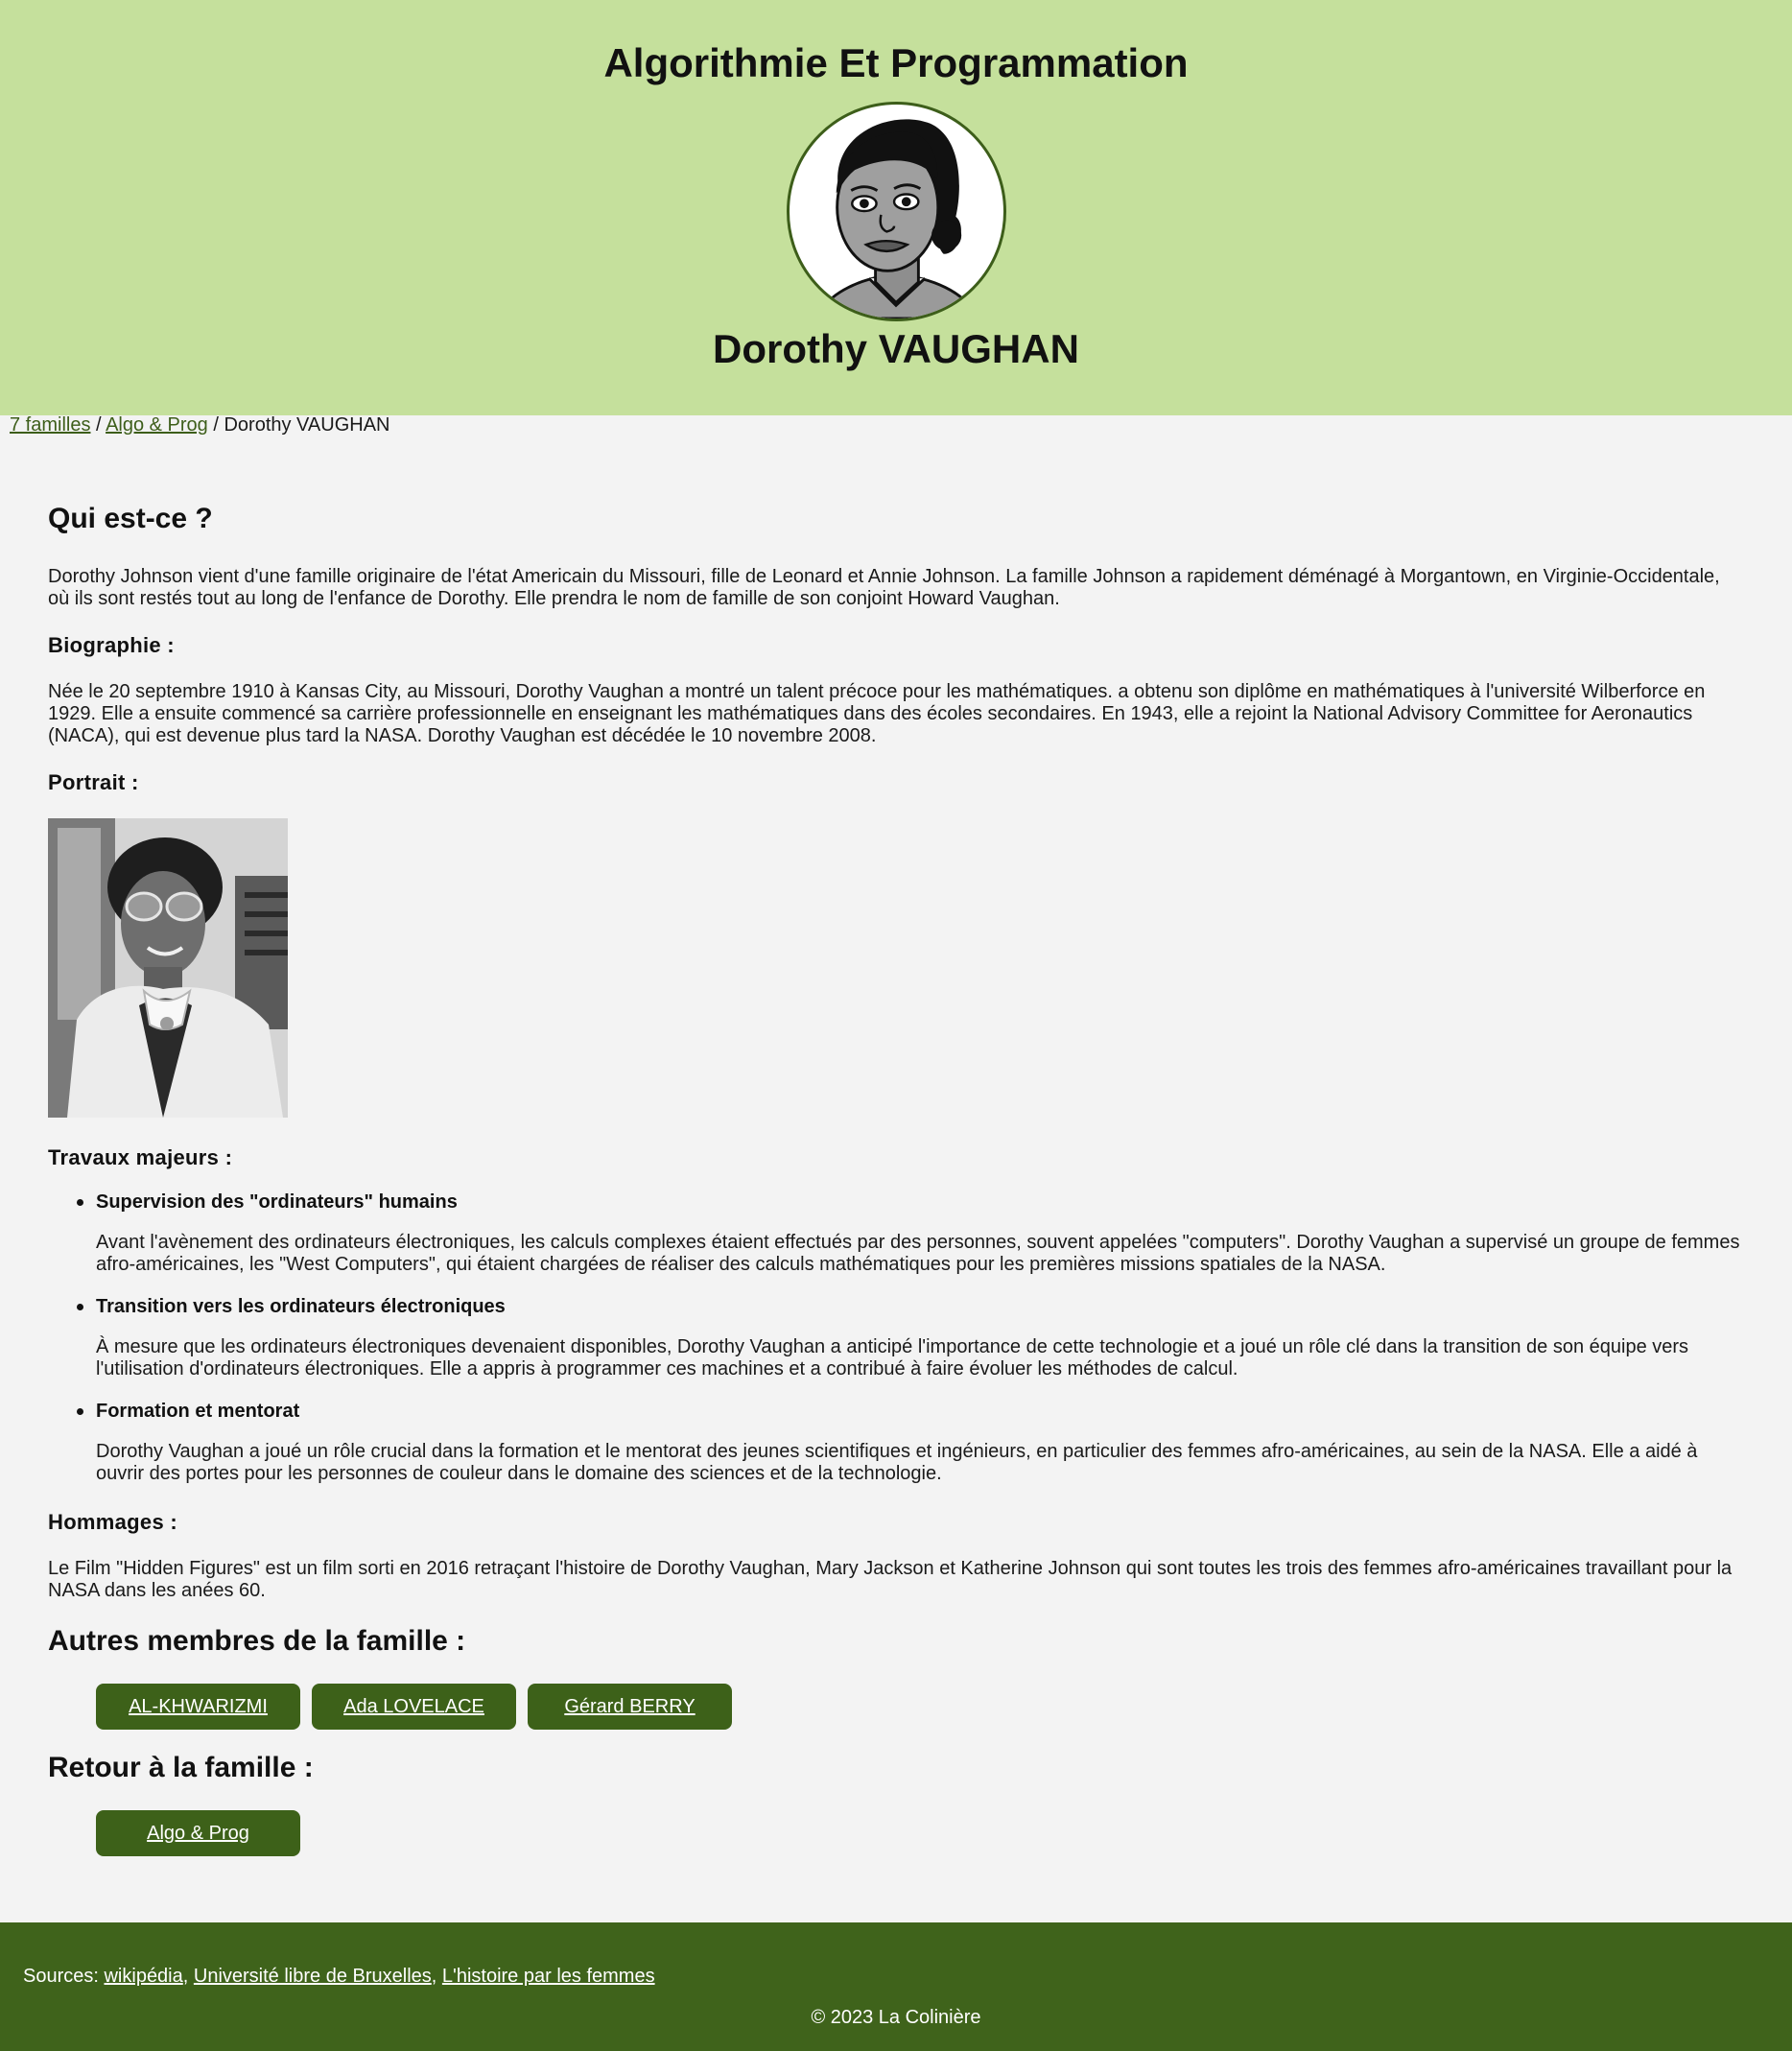 The image size is (1792, 2051). I want to click on work-title: Supervision des "ordinateurs" humains, so click(277, 1202).